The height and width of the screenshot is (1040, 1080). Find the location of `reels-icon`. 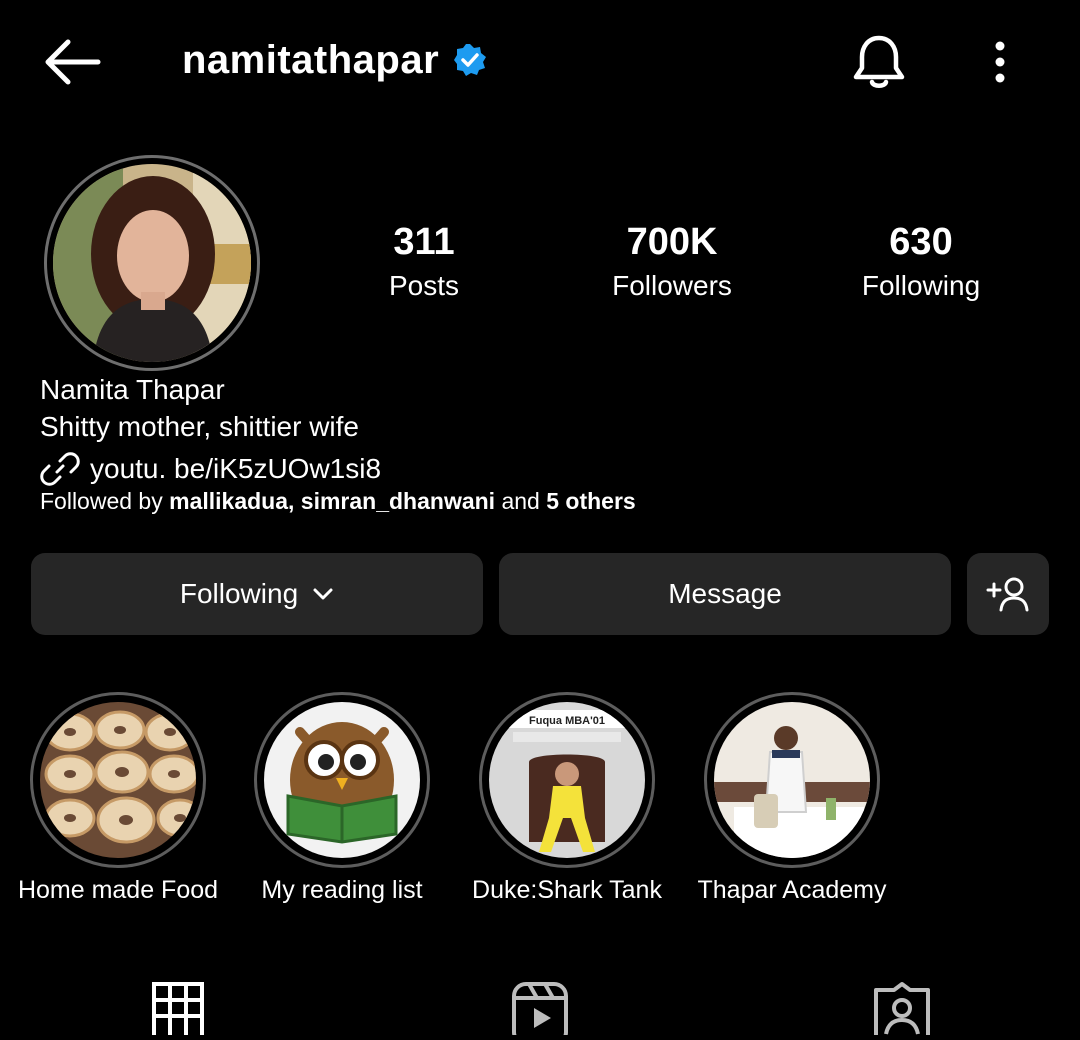

reels-icon is located at coordinates (540, 1011).